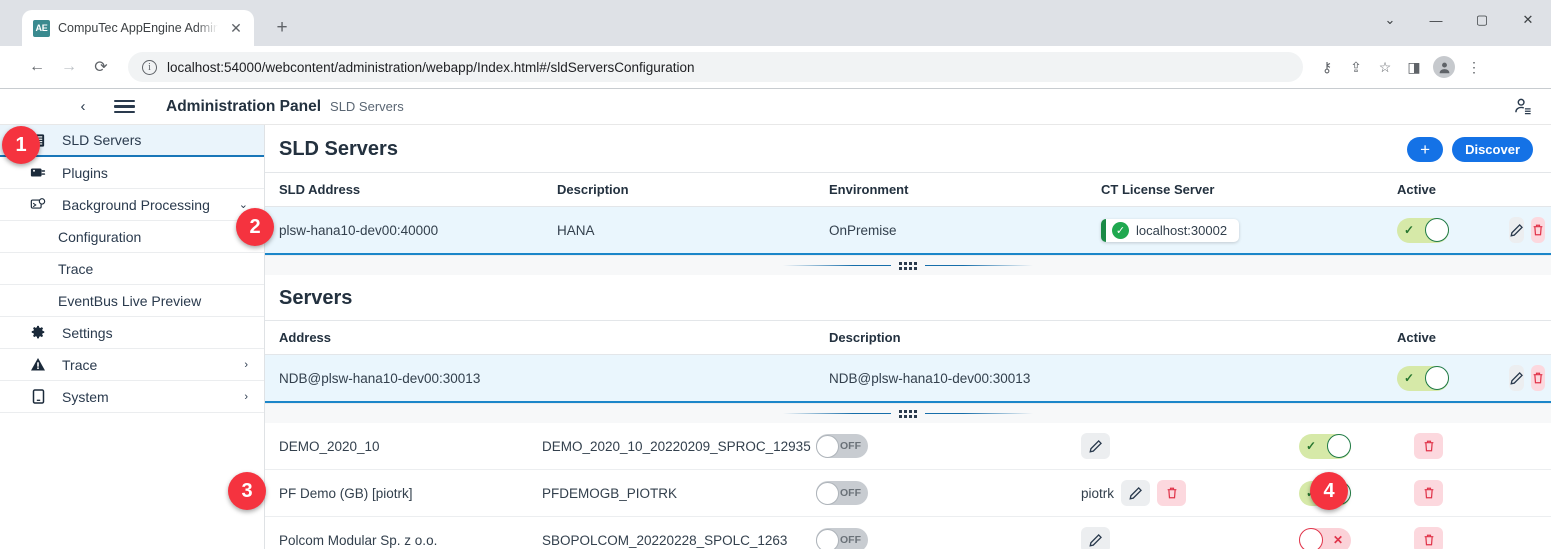 The image size is (1551, 549). What do you see at coordinates (138, 28) in the screenshot?
I see `browser-tab: AE CompuTec AppEngine Administra ✕` at bounding box center [138, 28].